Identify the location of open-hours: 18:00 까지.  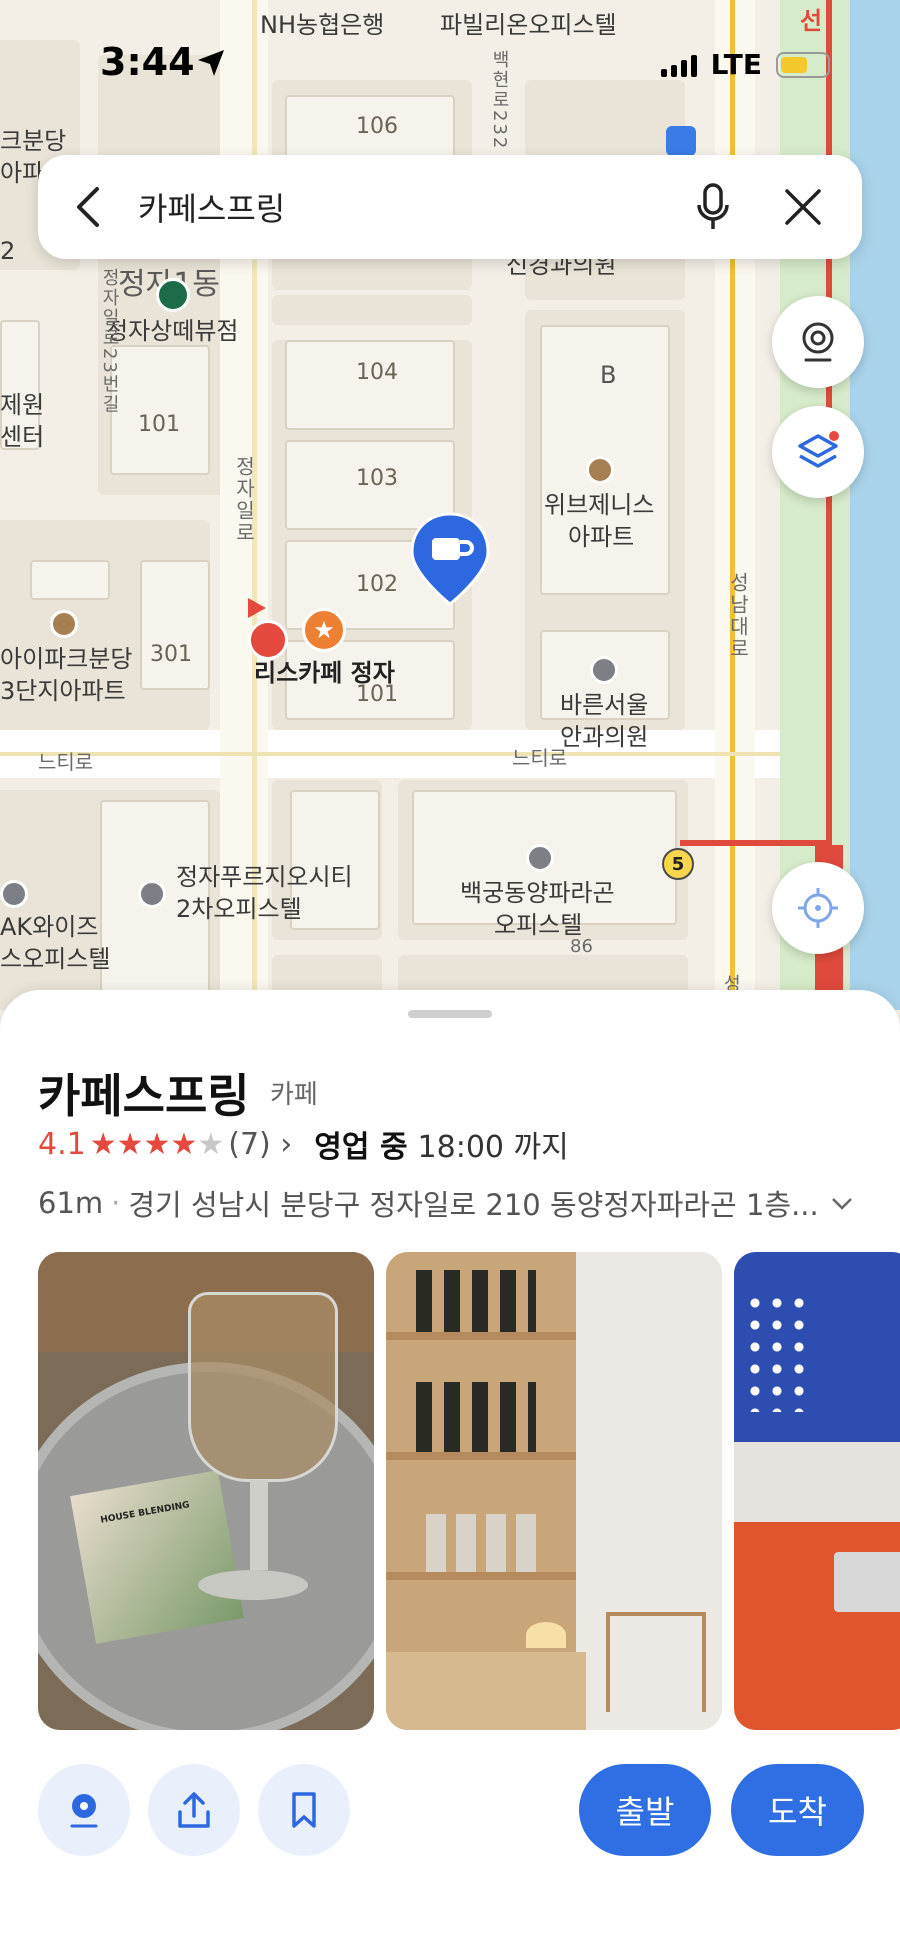
(493, 1147).